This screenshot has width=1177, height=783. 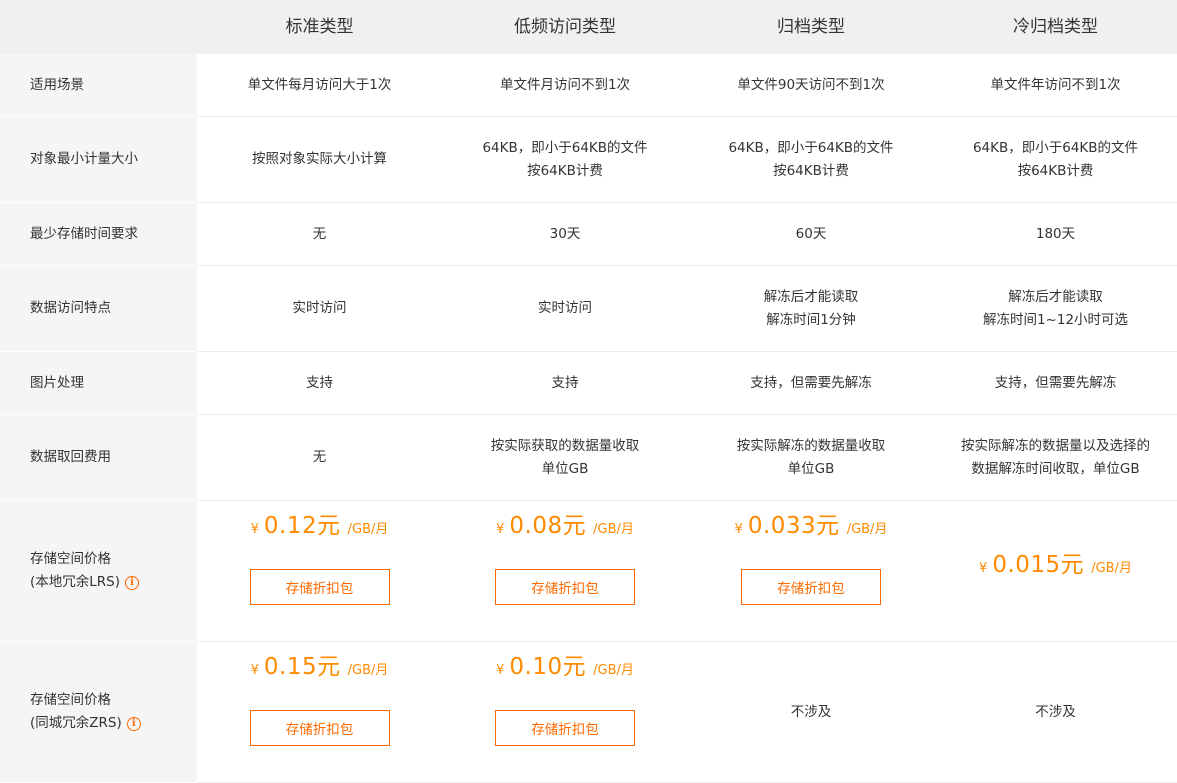 I want to click on access-infrequent: 实时访问, so click(x=565, y=309).